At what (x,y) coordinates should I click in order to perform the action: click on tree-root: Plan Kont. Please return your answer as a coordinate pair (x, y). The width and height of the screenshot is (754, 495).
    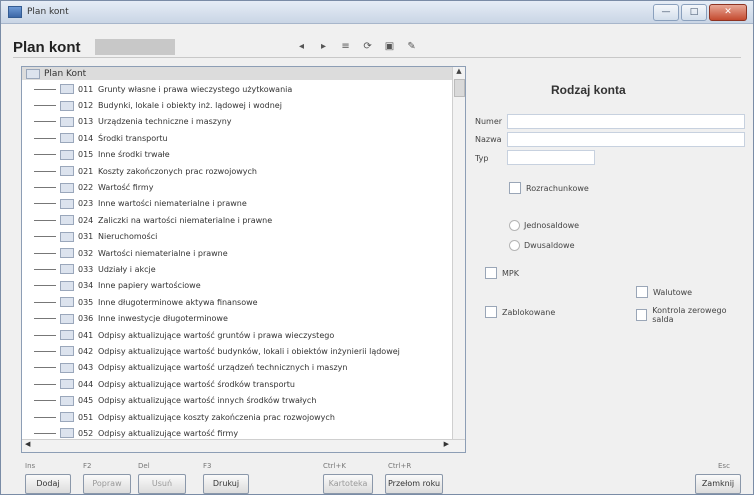
    Looking at the image, I should click on (243, 73).